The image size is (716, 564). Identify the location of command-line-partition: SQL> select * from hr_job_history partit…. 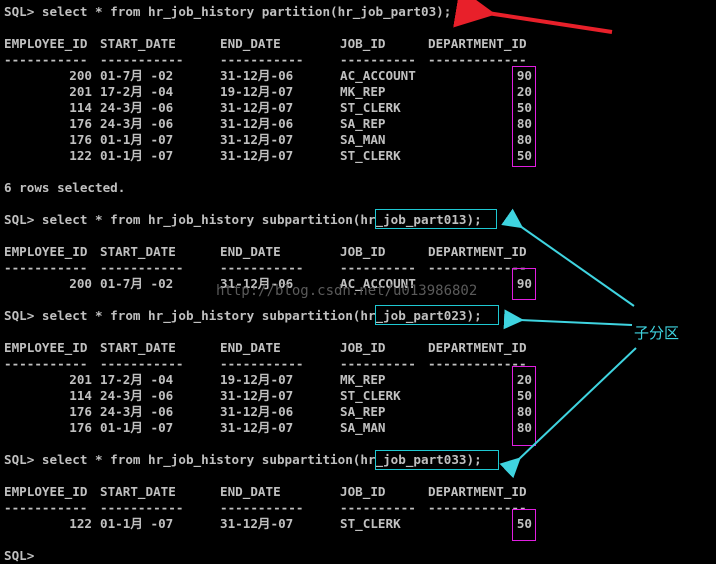
(227, 12).